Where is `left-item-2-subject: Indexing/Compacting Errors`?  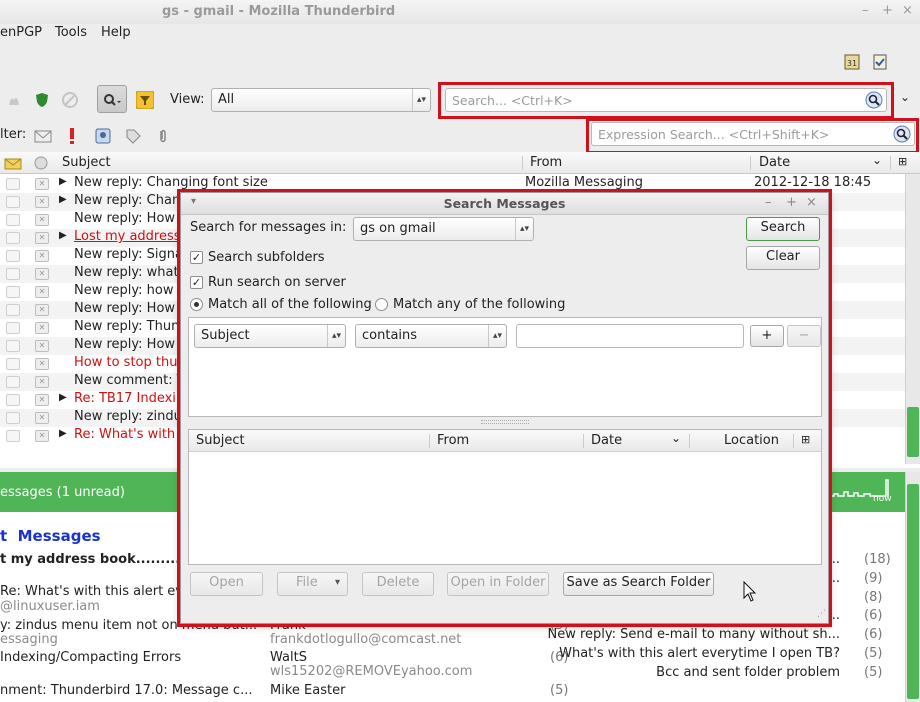 left-item-2-subject: Indexing/Compacting Errors is located at coordinates (90, 657).